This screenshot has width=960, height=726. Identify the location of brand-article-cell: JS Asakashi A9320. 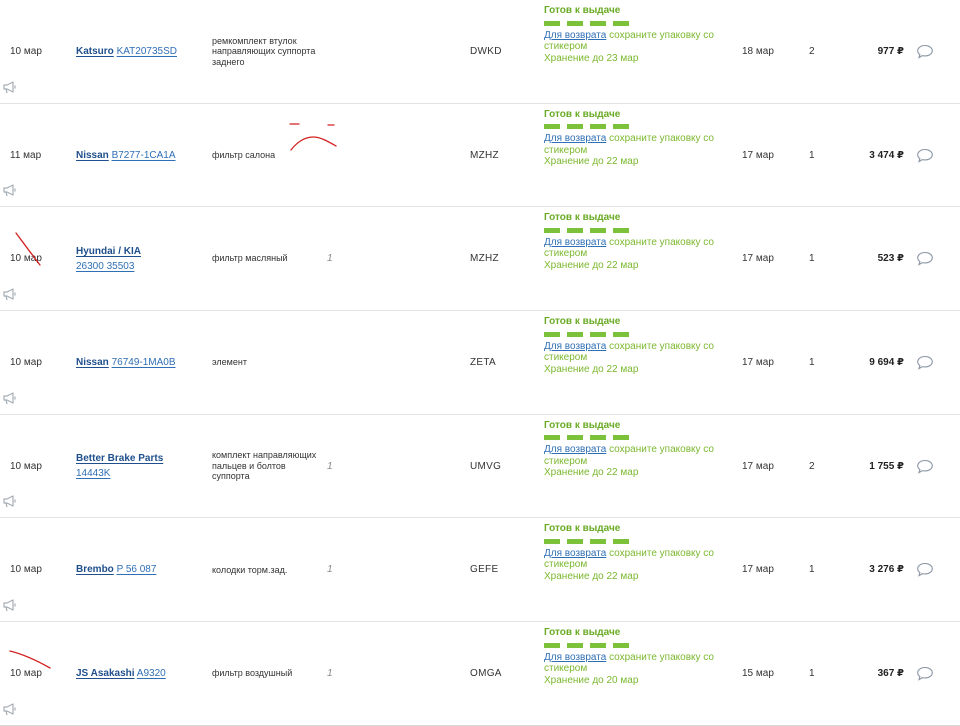
(136, 673).